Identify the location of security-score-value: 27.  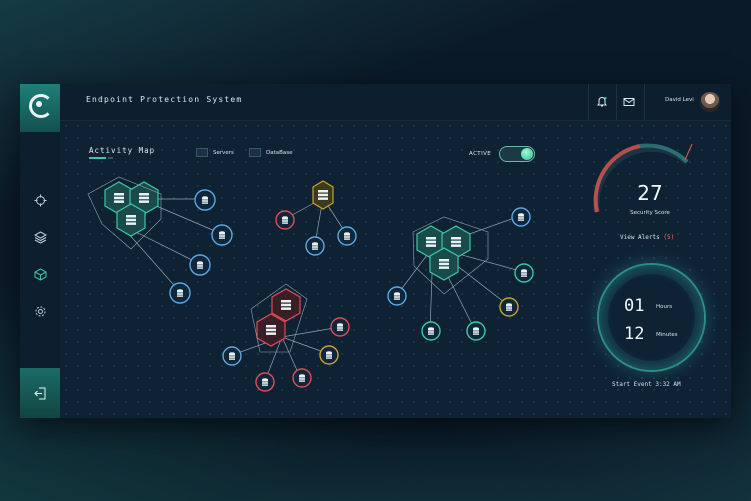
(650, 193).